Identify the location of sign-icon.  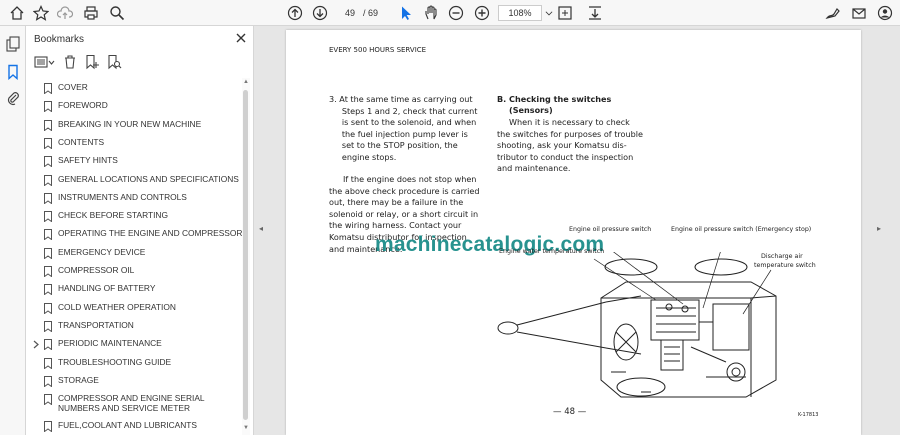
(833, 13).